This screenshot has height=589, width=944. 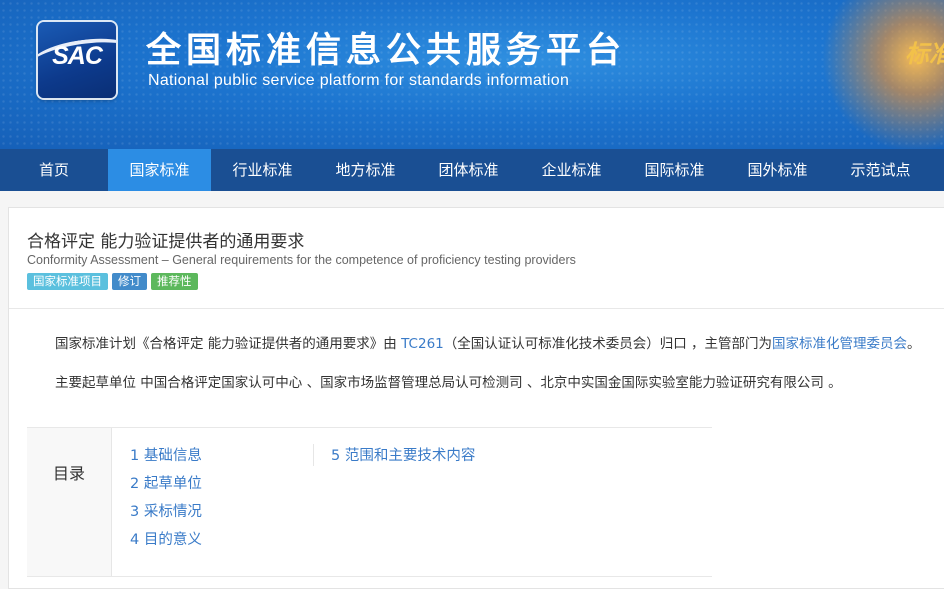 What do you see at coordinates (159, 170) in the screenshot?
I see `nav-item-national-standards: 国家标准` at bounding box center [159, 170].